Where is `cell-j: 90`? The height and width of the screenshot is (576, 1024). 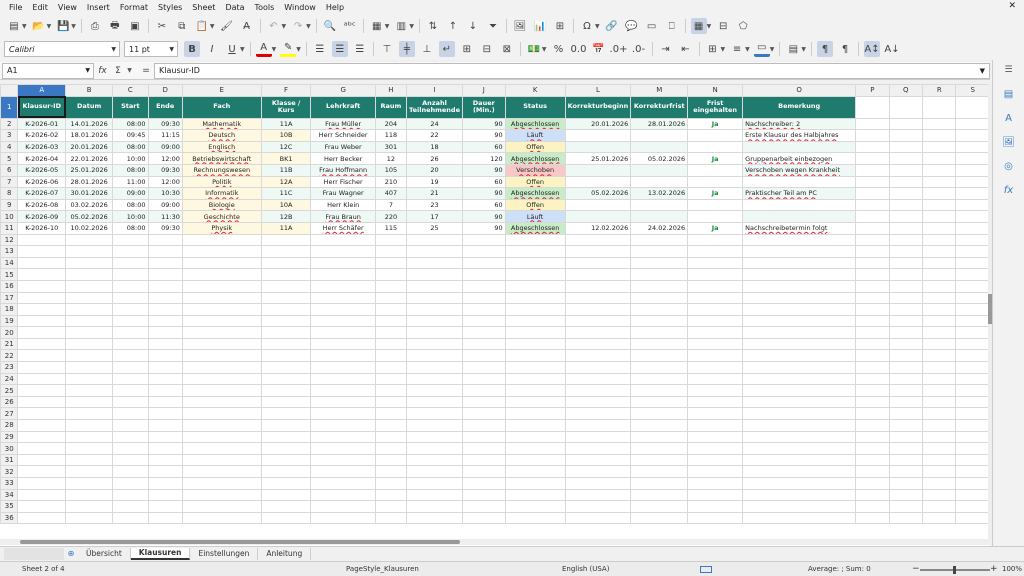
cell-j: 90 is located at coordinates (483, 135).